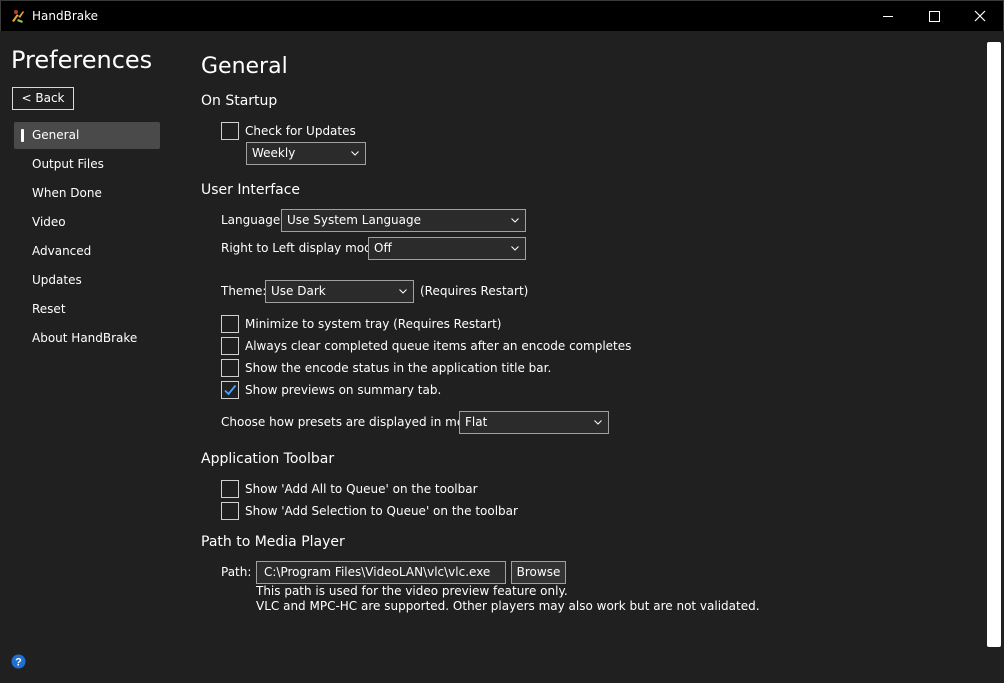  Describe the element at coordinates (244, 291) in the screenshot. I see `theme-label: Theme:` at that location.